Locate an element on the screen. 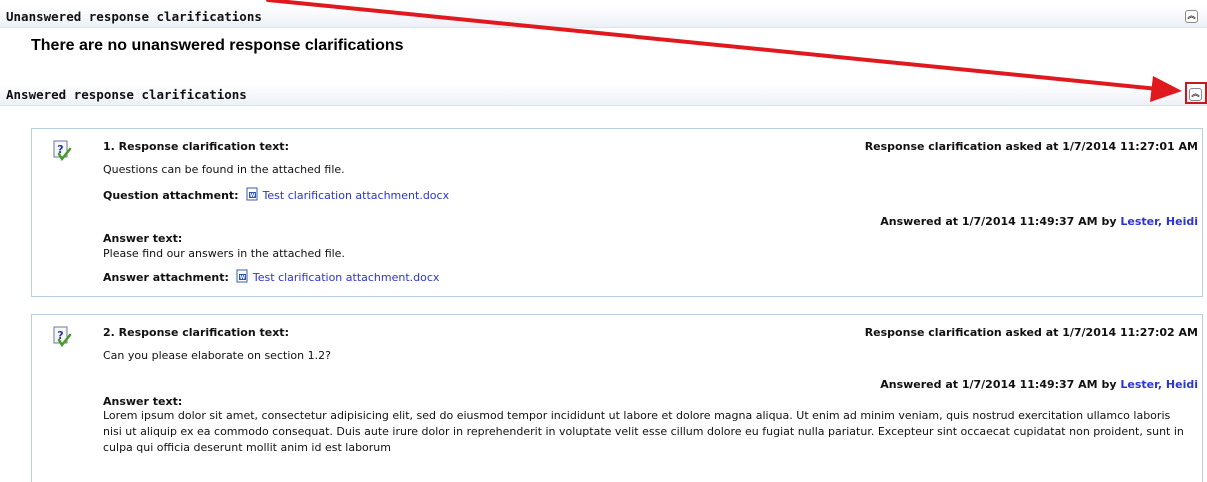  double-chevron-up-icon: ︽ is located at coordinates (1191, 15).